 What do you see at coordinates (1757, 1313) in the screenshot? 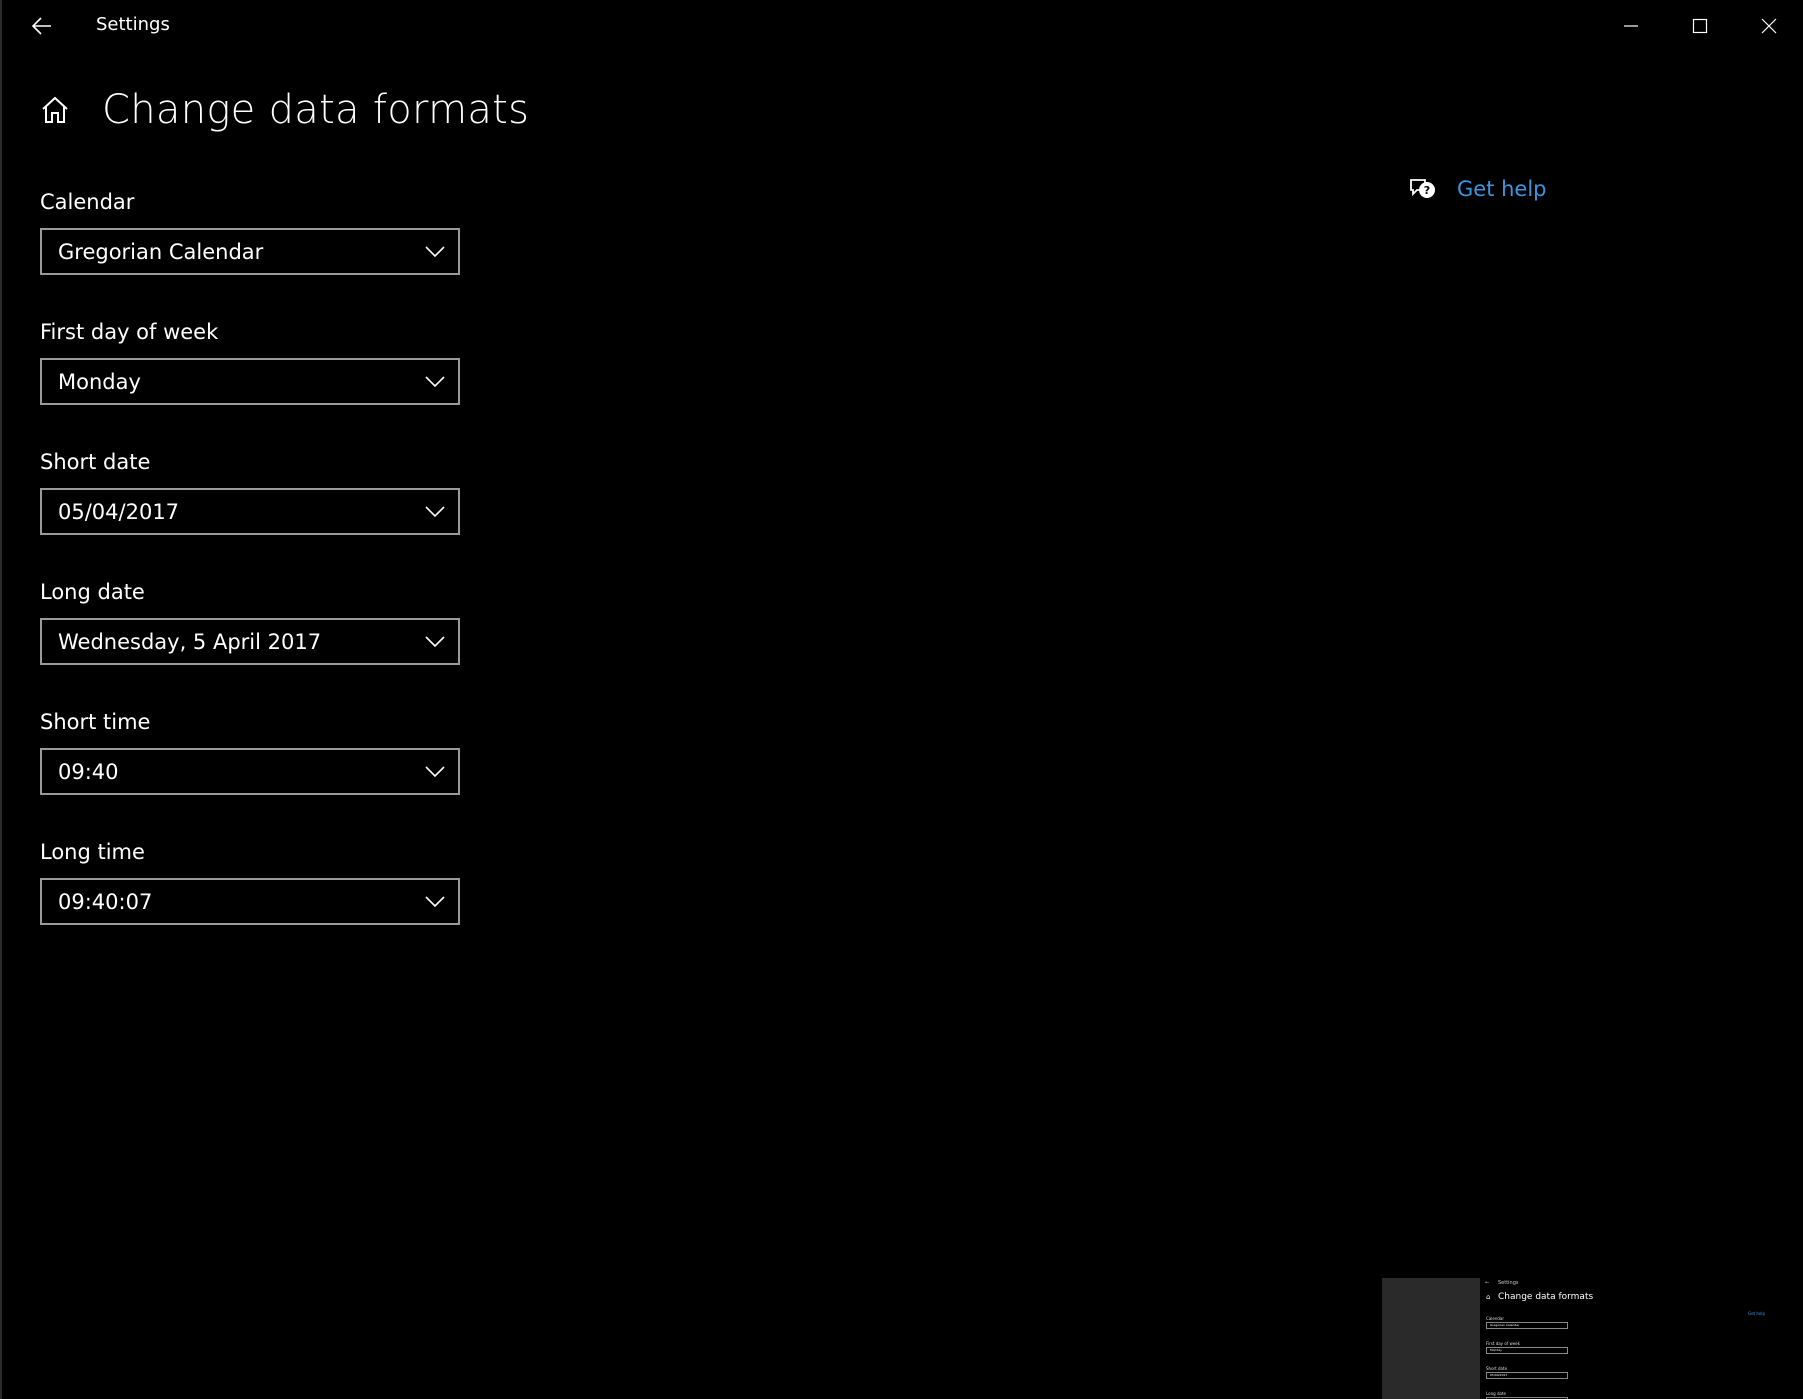
I see `thumbnail-help-link: Get help` at bounding box center [1757, 1313].